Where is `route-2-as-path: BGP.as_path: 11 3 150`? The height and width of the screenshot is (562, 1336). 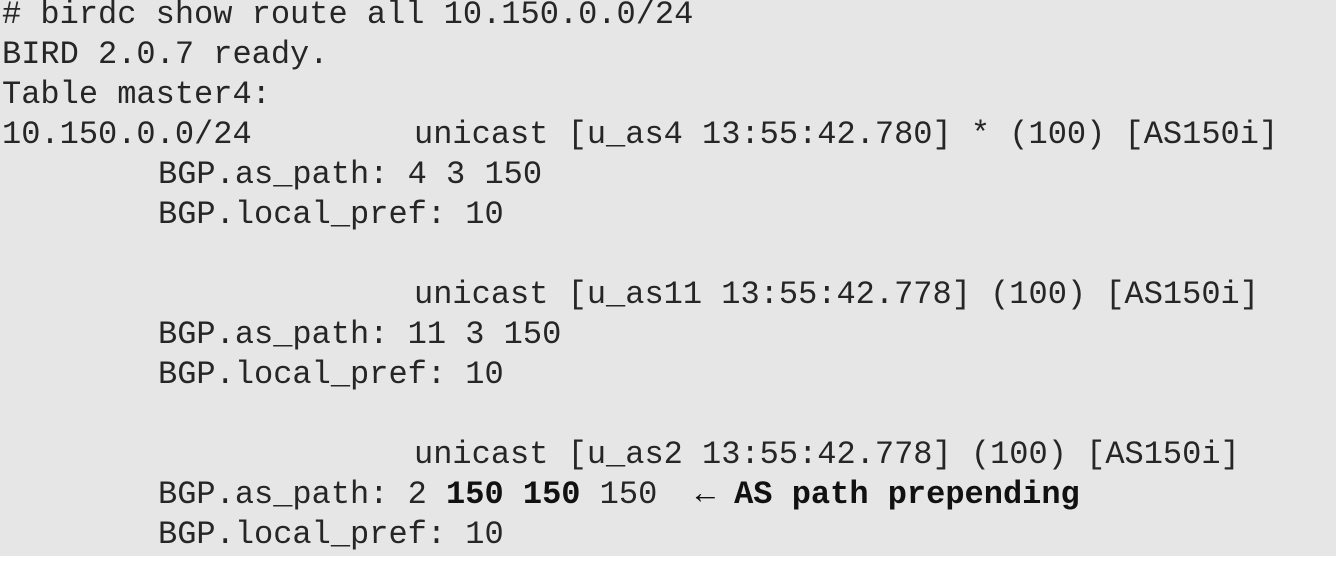 route-2-as-path: BGP.as_path: 11 3 150 is located at coordinates (360, 334).